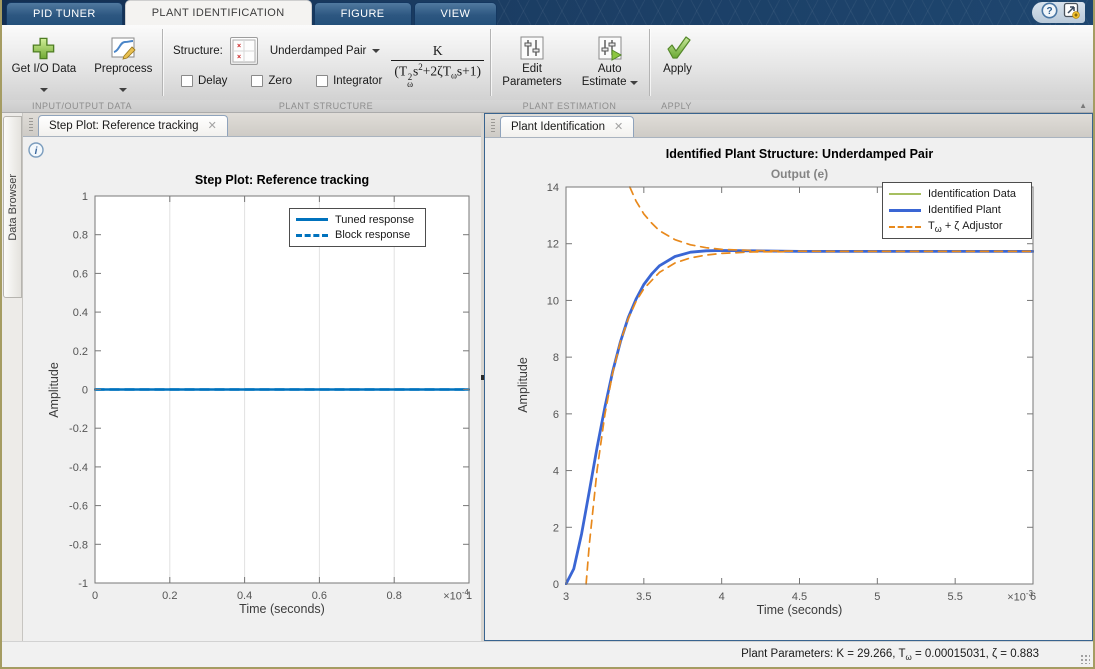 This screenshot has height=669, width=1095. Describe the element at coordinates (788, 126) in the screenshot. I see `plant-identification-tabbar: Plant Identification ✕` at that location.